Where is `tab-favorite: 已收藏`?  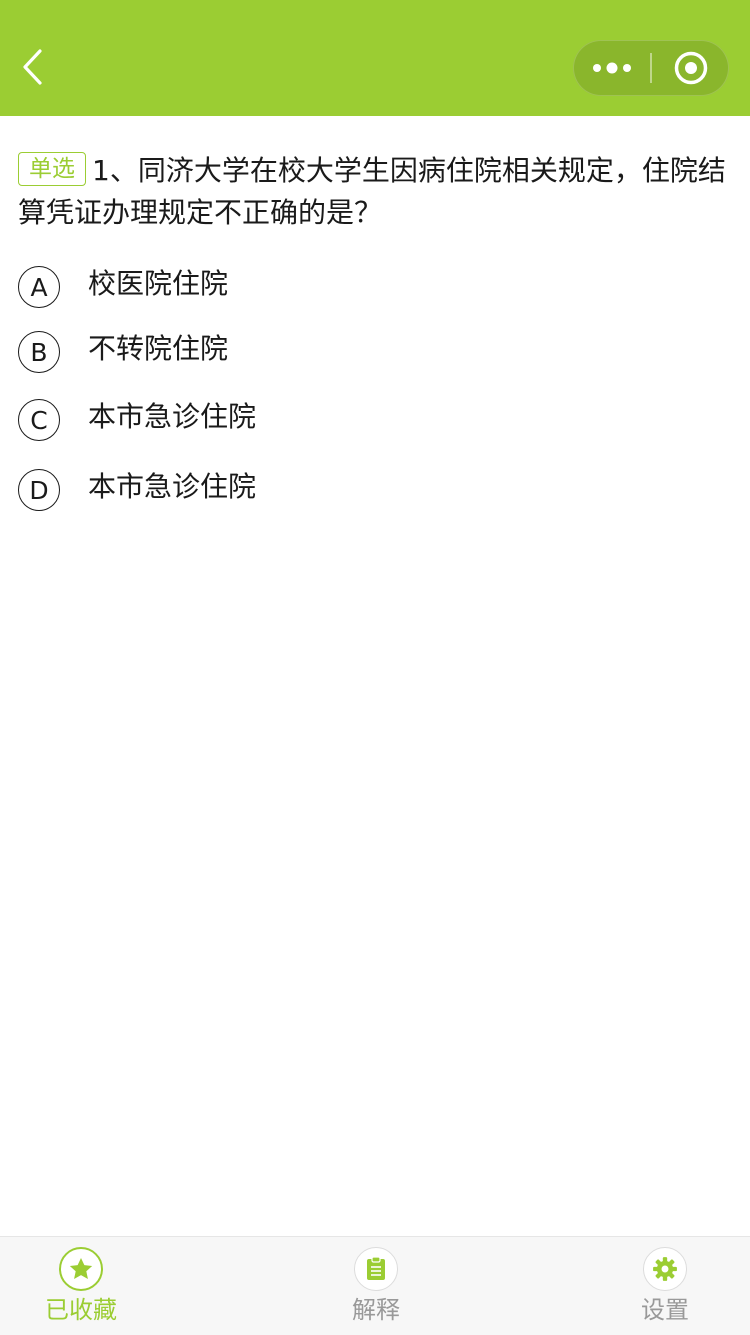 tab-favorite: 已收藏 is located at coordinates (81, 1286).